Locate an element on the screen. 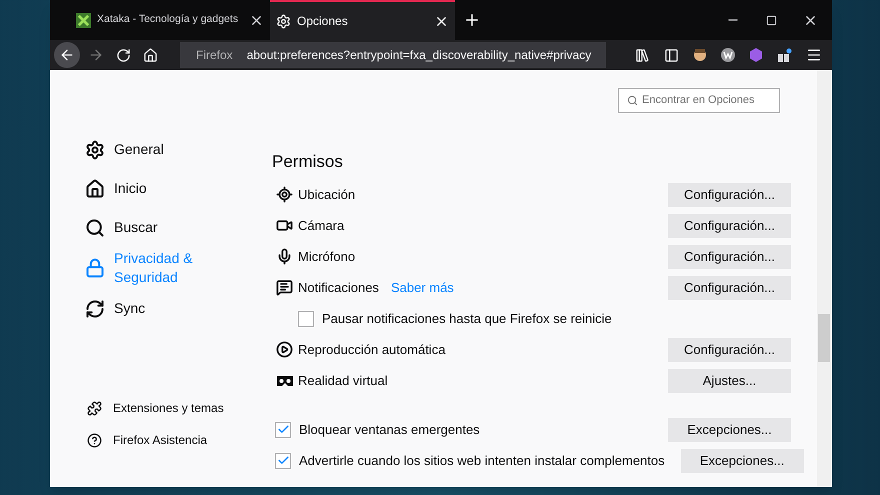  sidebar-item: Sync is located at coordinates (178, 308).